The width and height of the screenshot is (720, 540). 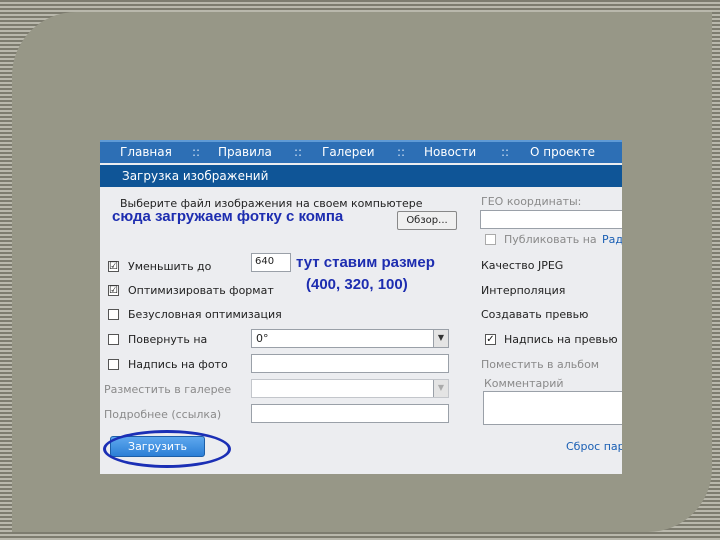 What do you see at coordinates (167, 449) in the screenshot?
I see `annotation-circle` at bounding box center [167, 449].